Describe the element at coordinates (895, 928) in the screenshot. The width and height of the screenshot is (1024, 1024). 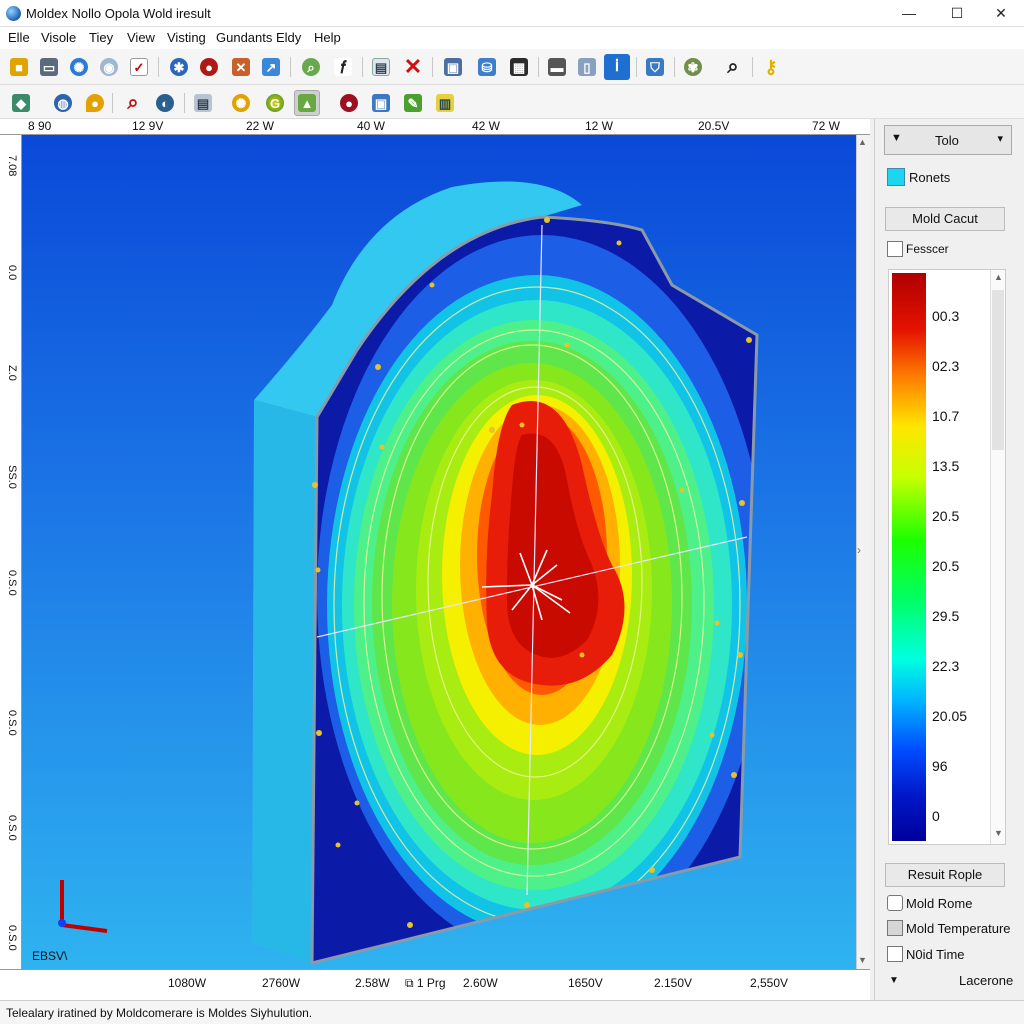
I see `mold-temperature-checkbox` at that location.